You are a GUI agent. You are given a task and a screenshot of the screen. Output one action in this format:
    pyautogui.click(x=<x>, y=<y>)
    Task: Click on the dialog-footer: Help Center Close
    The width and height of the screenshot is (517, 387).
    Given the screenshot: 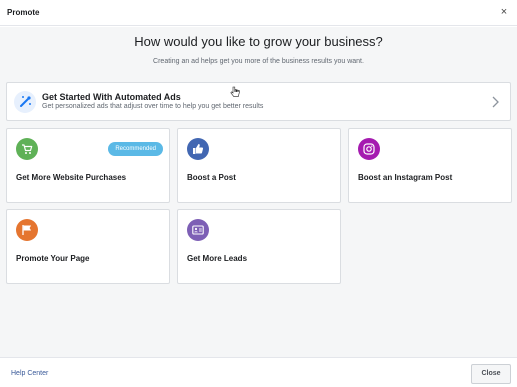 What is the action you would take?
    pyautogui.click(x=258, y=372)
    